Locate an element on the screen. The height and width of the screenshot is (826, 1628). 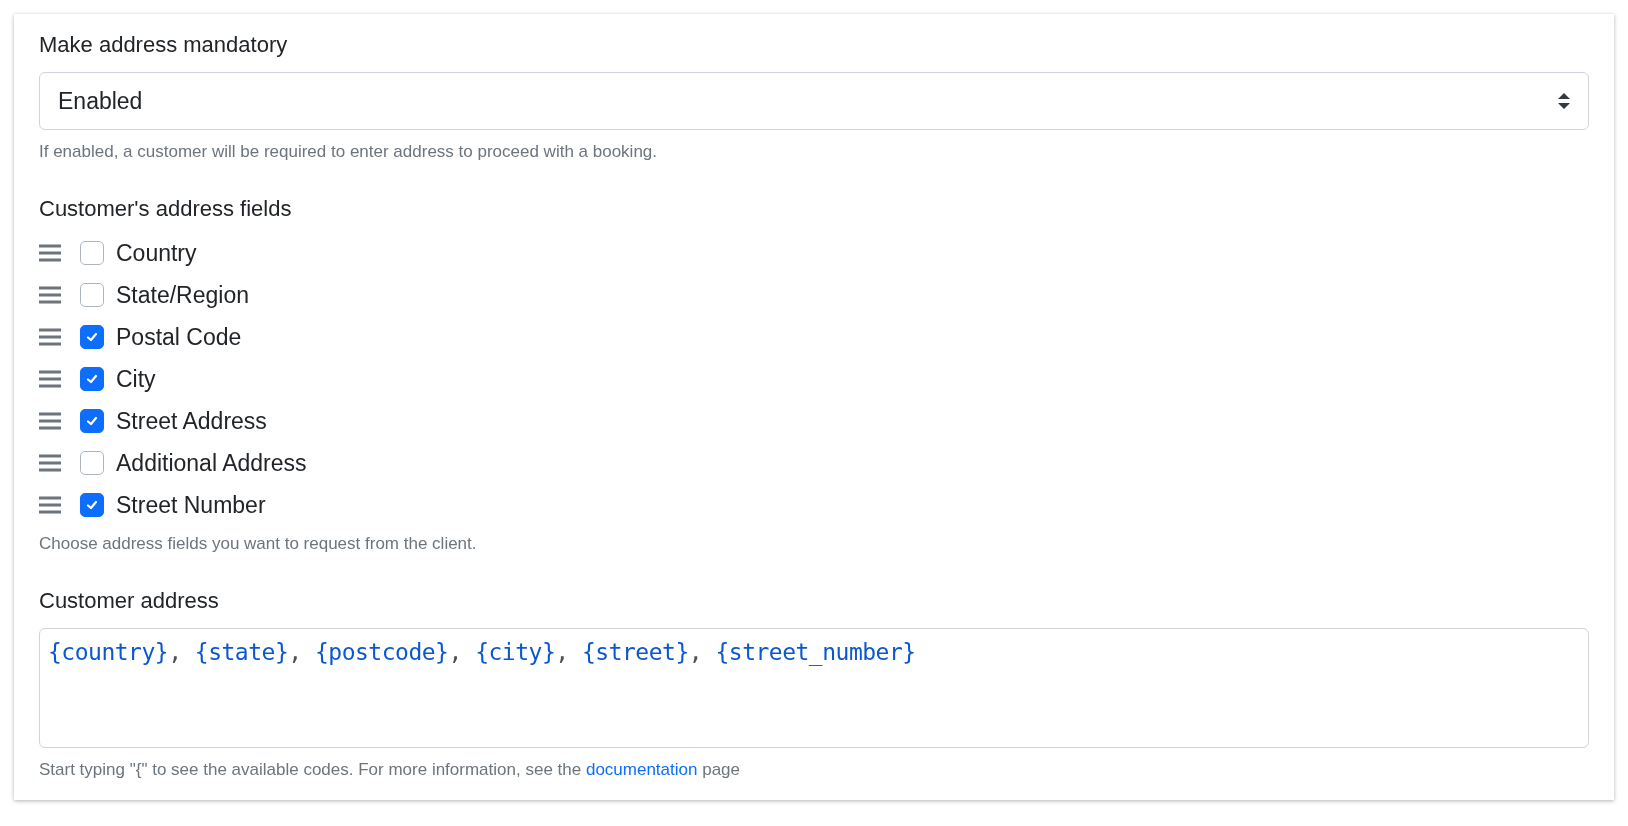
help-text: Choose address fields you want to request from the client. is located at coordinates (258, 544).